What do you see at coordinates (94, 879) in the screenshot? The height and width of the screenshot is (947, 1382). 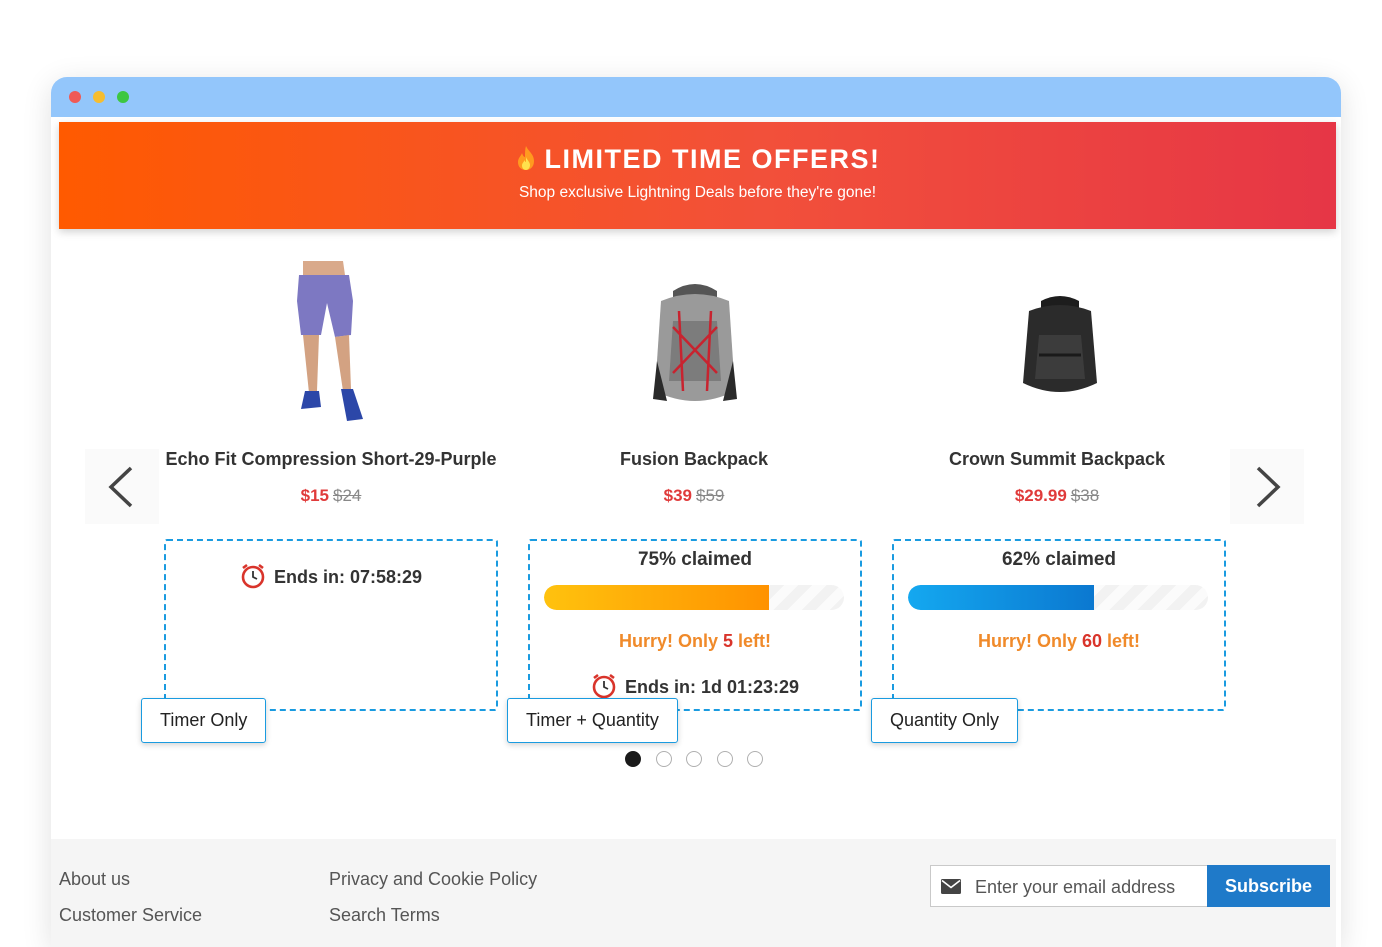 I see `footer-link-about: About us` at bounding box center [94, 879].